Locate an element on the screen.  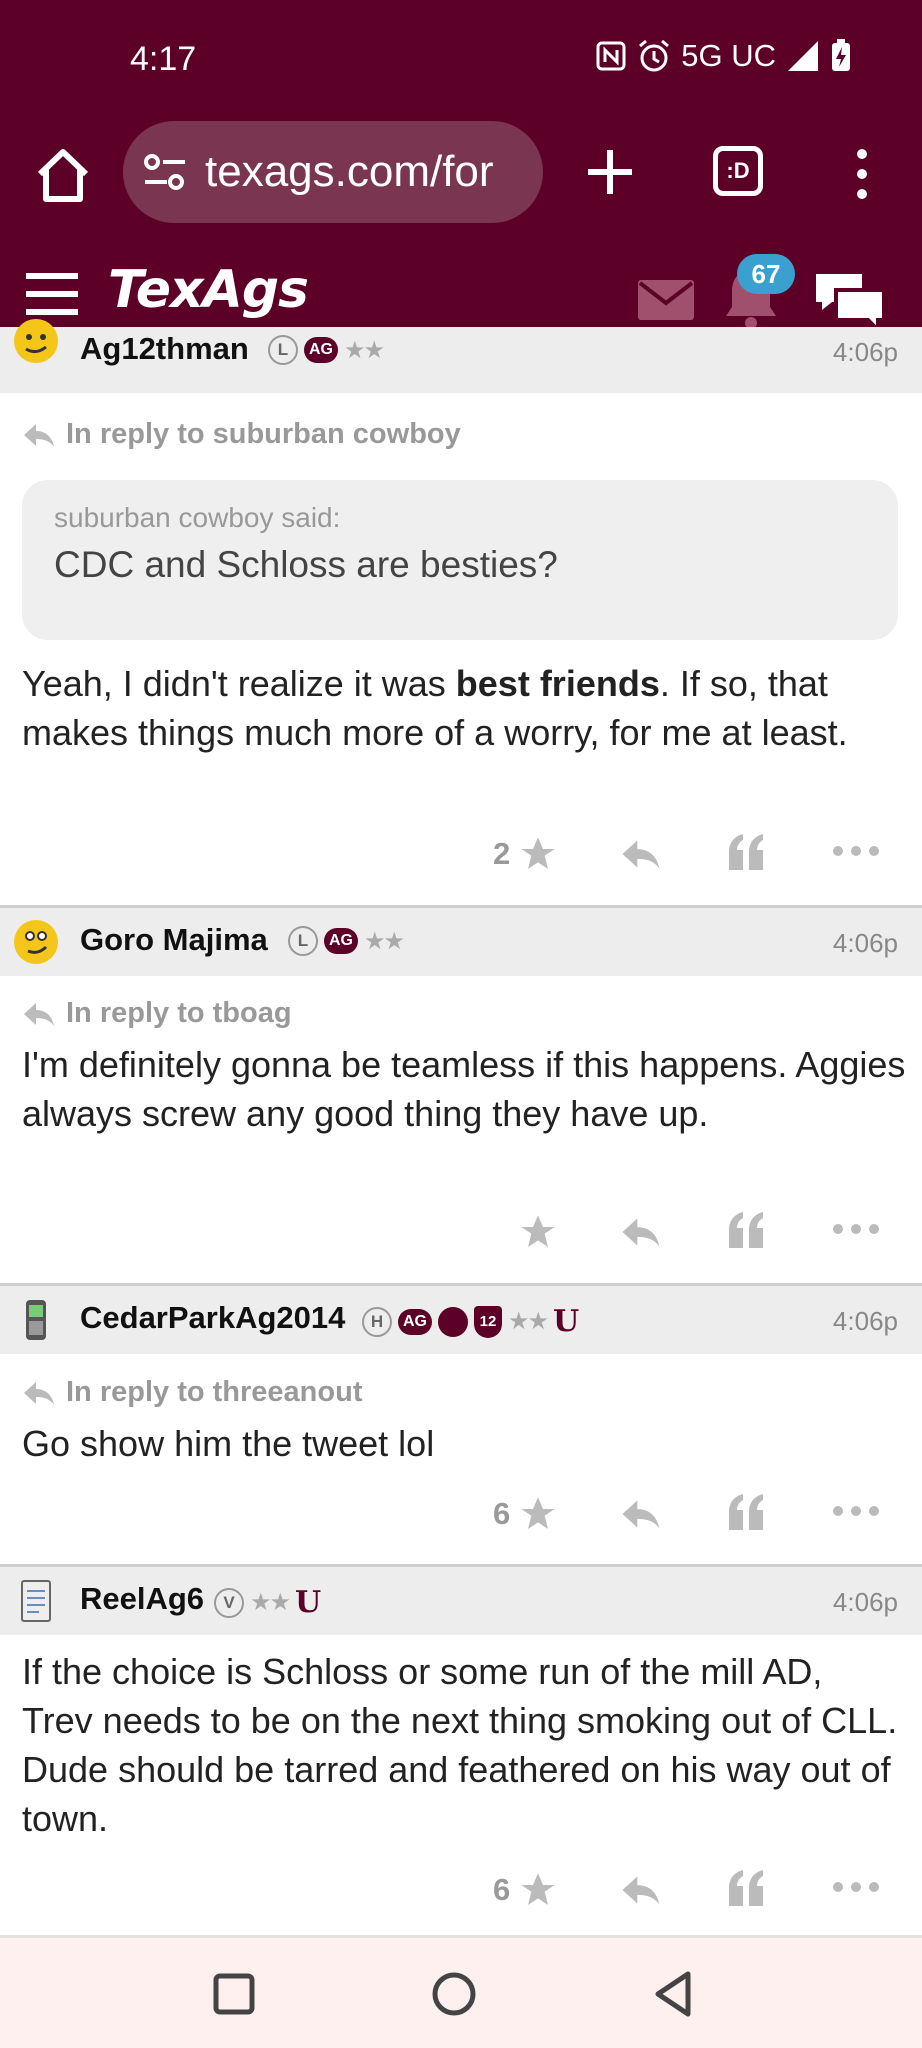
browser-toolbar: texags.com/for :D is located at coordinates (461, 175).